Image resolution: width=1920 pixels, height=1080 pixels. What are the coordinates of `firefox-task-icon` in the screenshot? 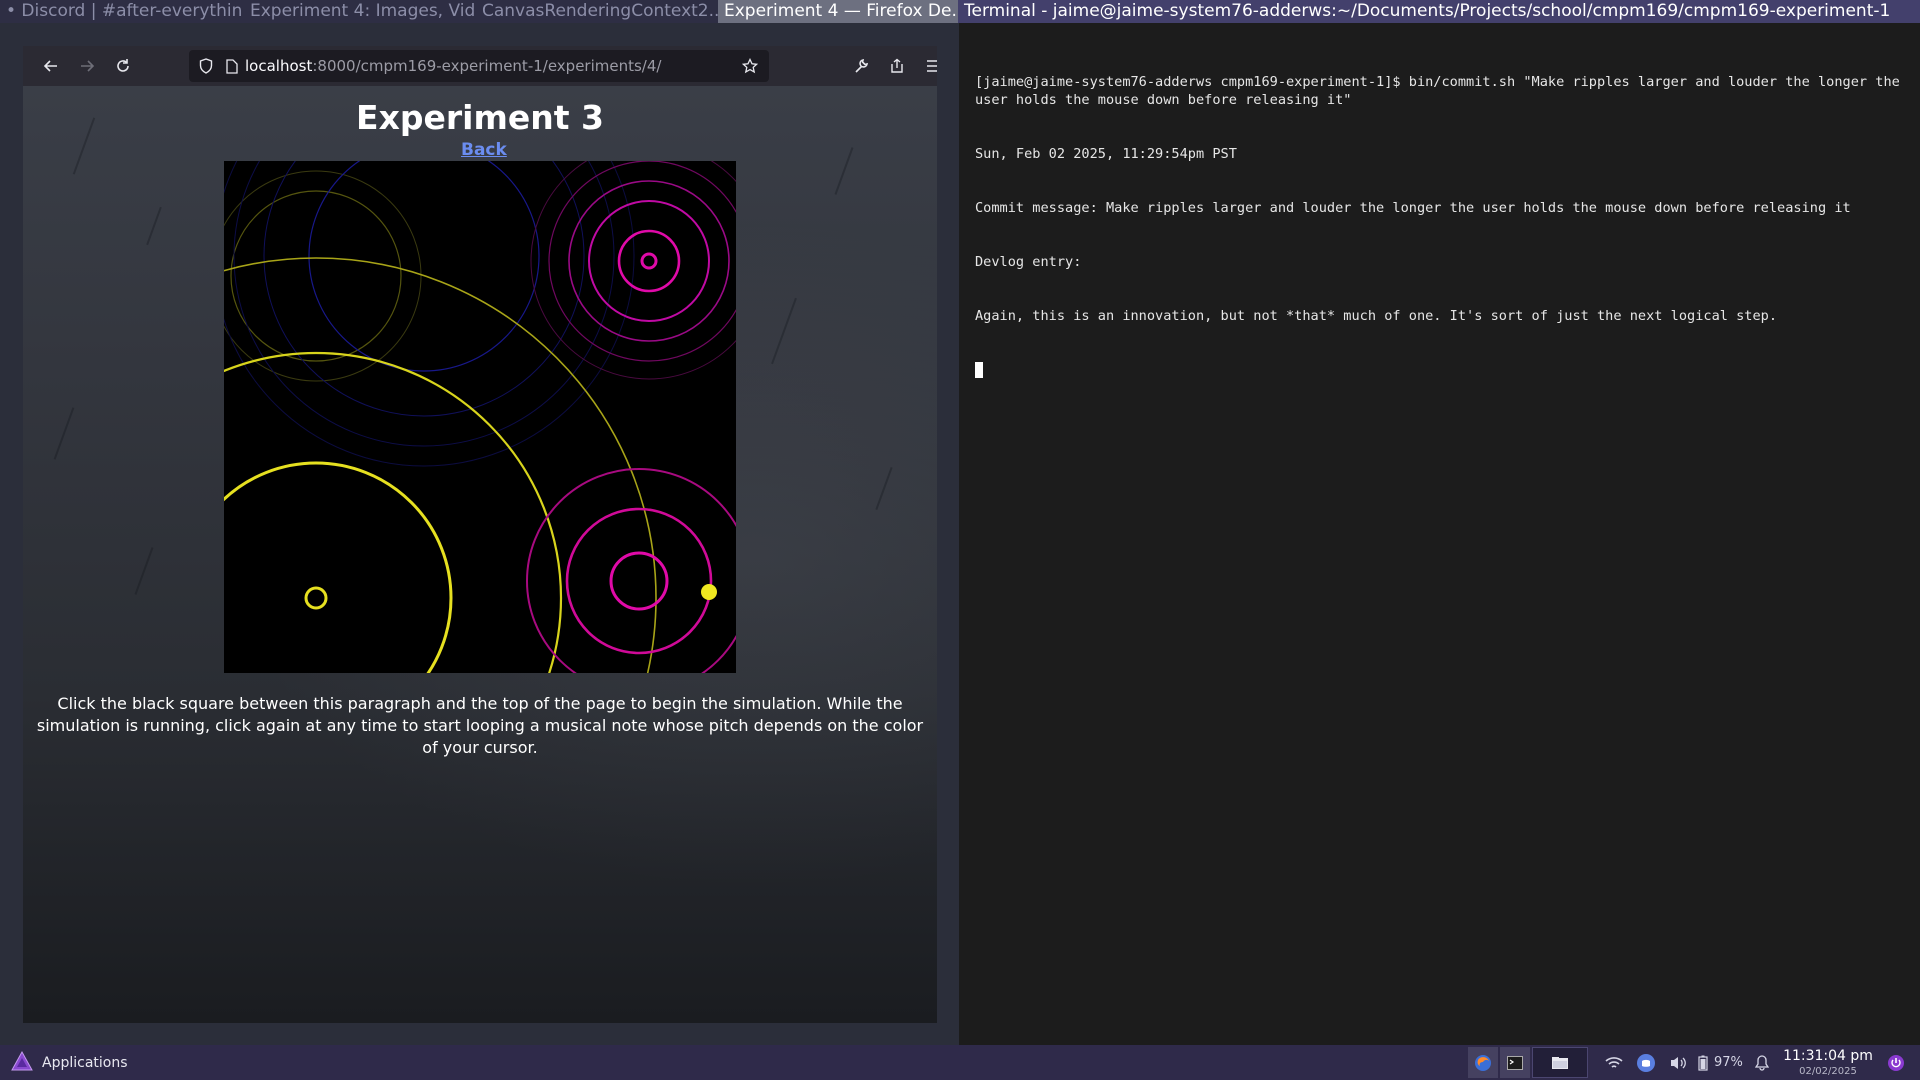 It's located at (1483, 1062).